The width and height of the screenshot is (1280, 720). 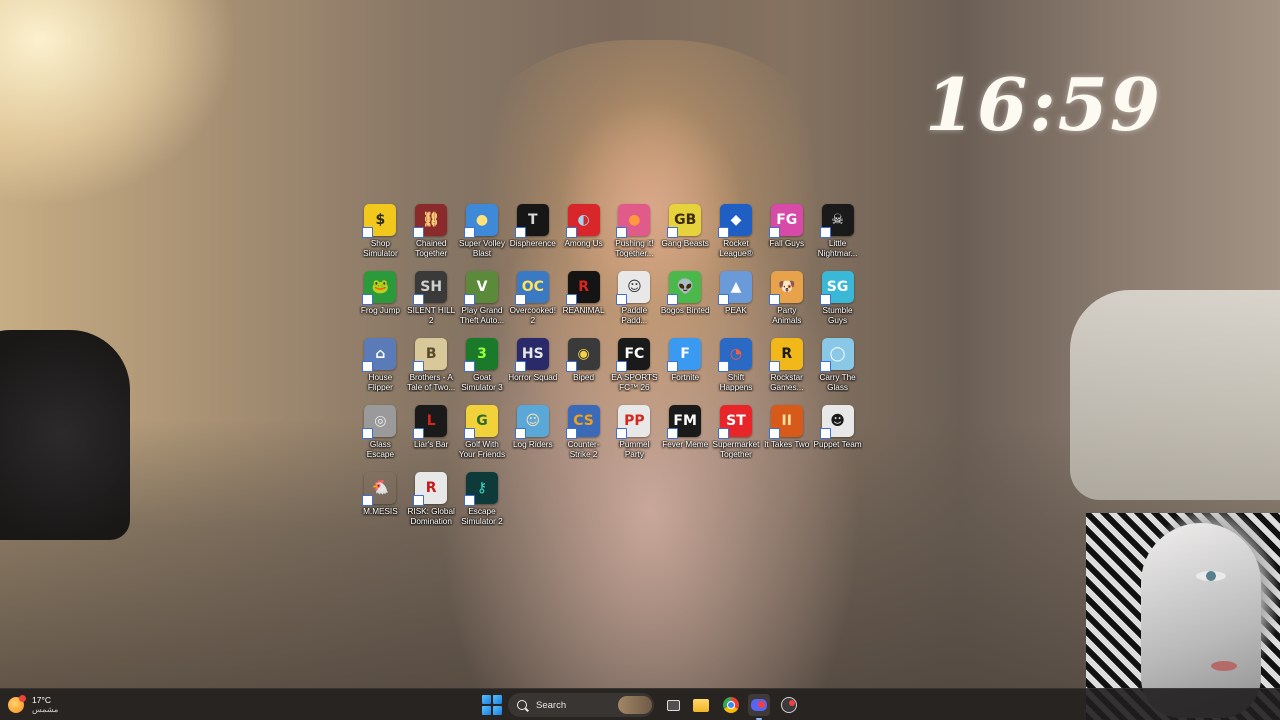 What do you see at coordinates (736, 449) in the screenshot?
I see `desktop-shortcut-label: Supermarket Together` at bounding box center [736, 449].